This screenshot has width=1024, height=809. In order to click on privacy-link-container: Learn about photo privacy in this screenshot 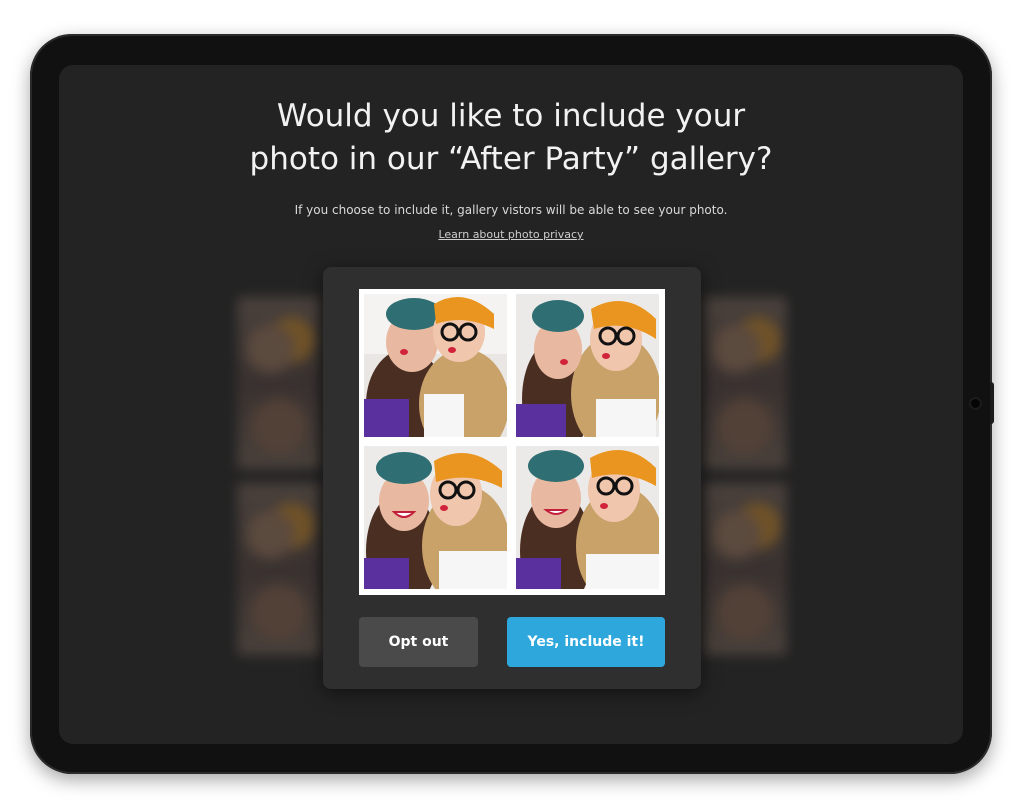, I will do `click(511, 234)`.